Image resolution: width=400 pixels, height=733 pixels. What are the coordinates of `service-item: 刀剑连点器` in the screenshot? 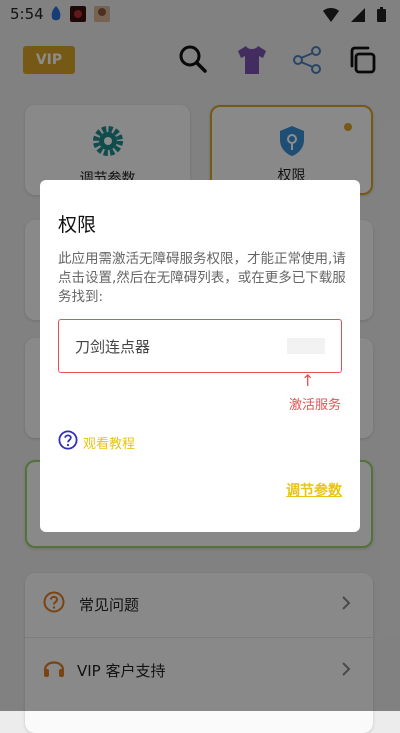 It's located at (200, 346).